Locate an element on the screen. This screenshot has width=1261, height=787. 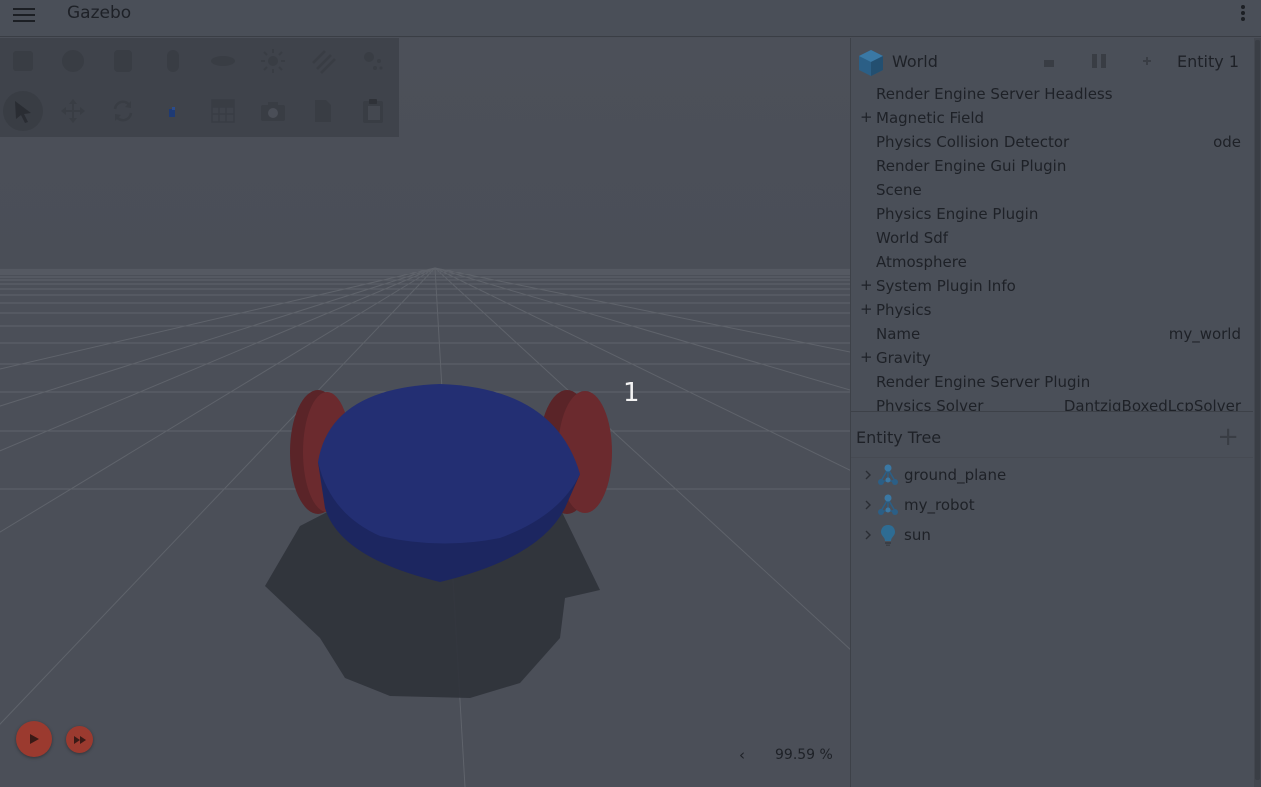
shapes-toolbar is located at coordinates (199, 87).